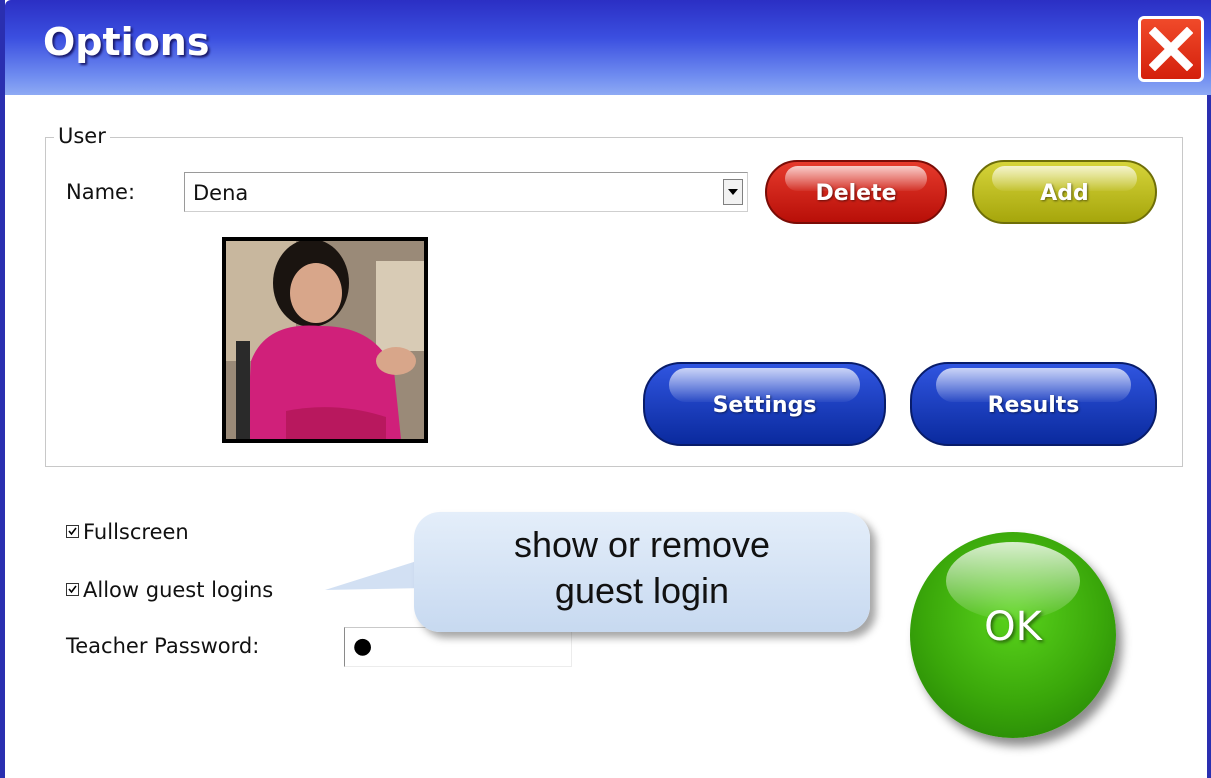 The height and width of the screenshot is (778, 1211). I want to click on guest-logins-checkbox-row: Allow guest logins, so click(169, 590).